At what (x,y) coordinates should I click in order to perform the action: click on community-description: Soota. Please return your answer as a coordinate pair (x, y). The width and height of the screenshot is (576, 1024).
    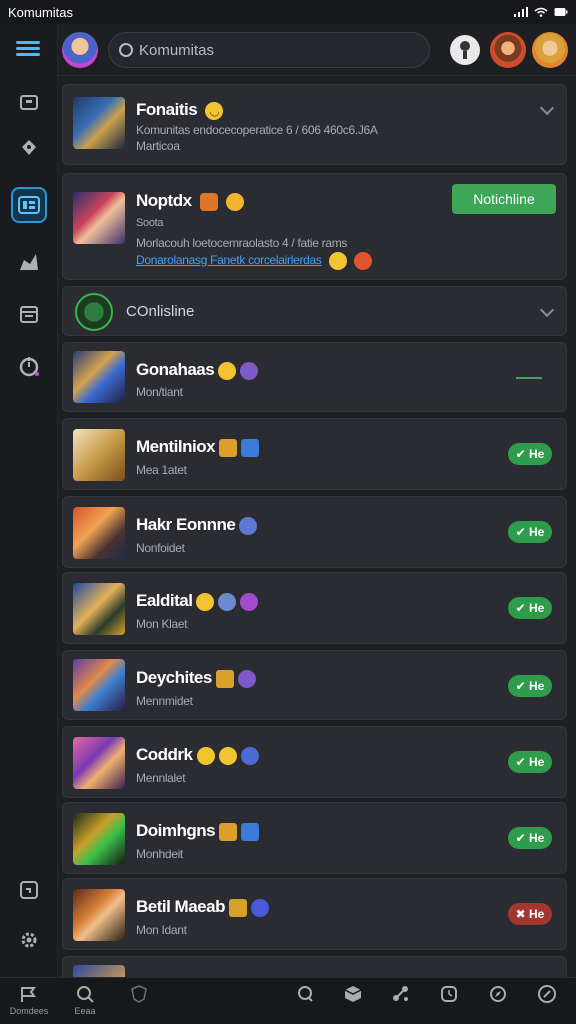
    Looking at the image, I should click on (150, 223).